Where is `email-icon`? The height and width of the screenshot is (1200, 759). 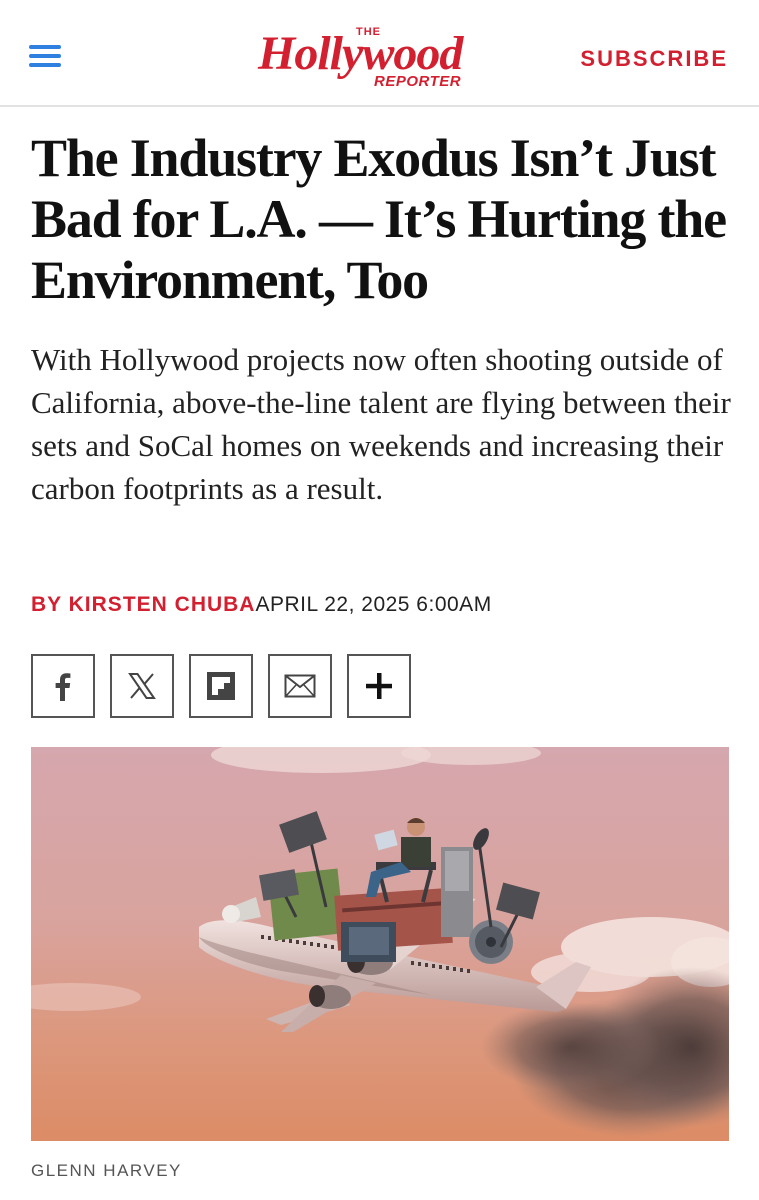 email-icon is located at coordinates (300, 686).